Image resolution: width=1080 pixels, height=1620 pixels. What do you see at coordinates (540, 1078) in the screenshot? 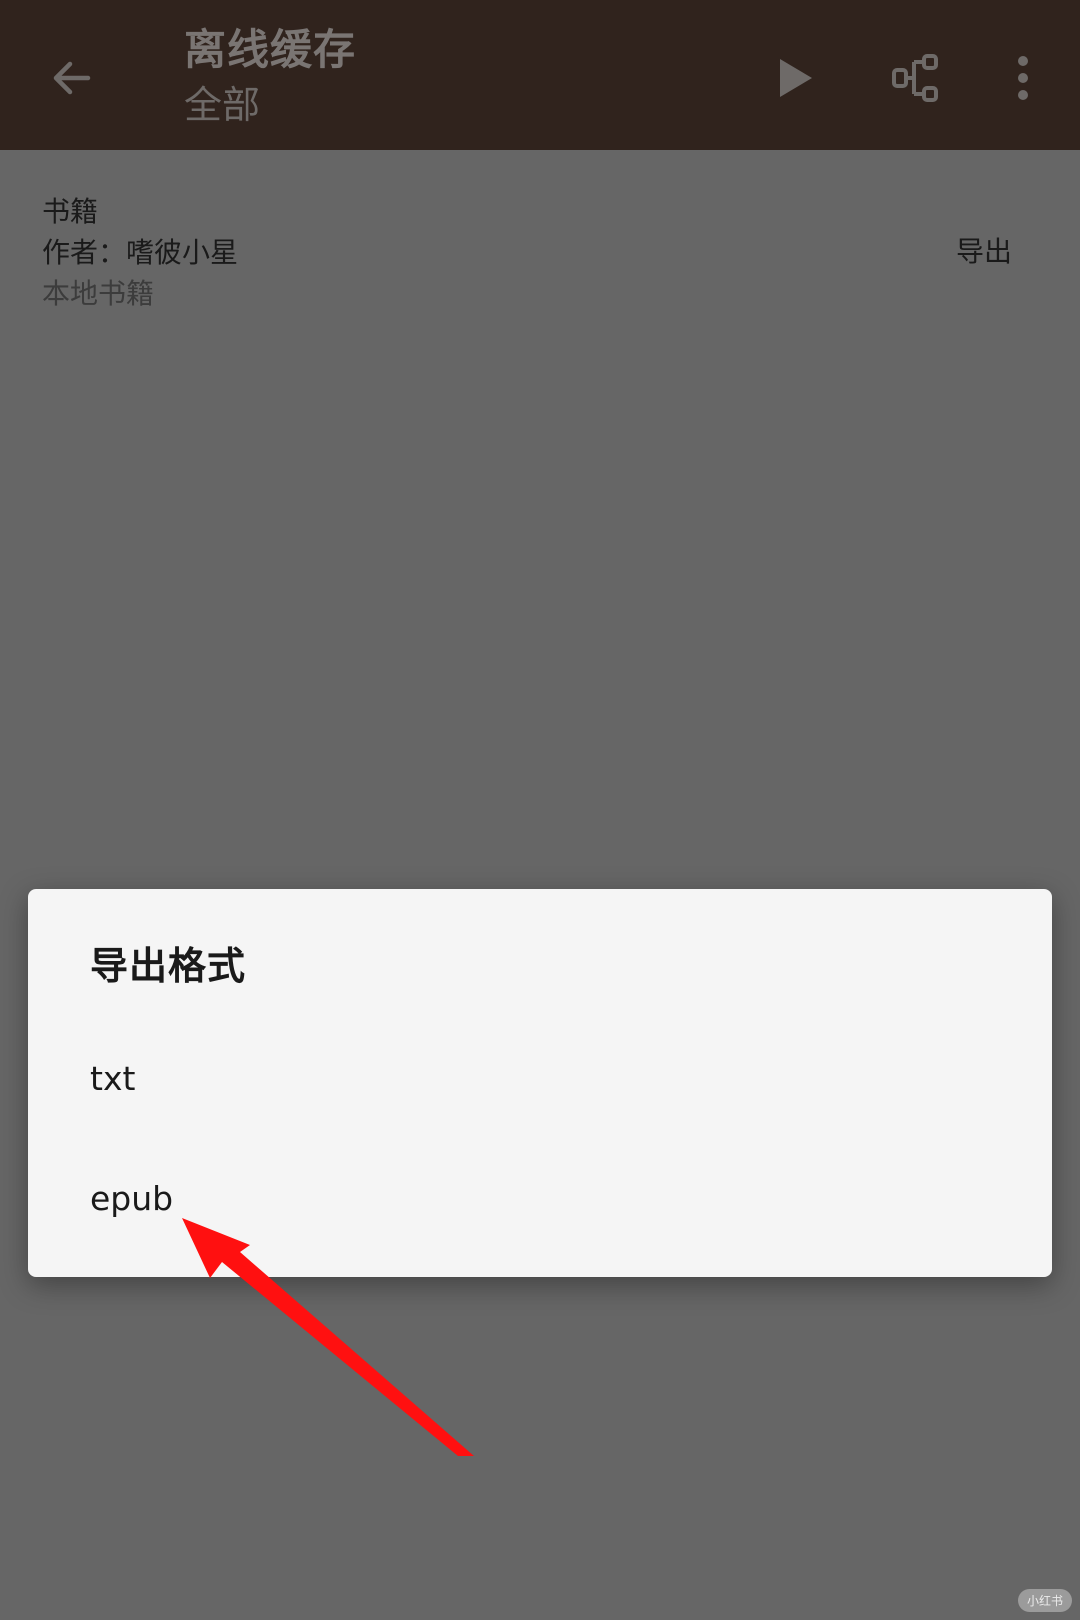
I see `option-txt: txt` at bounding box center [540, 1078].